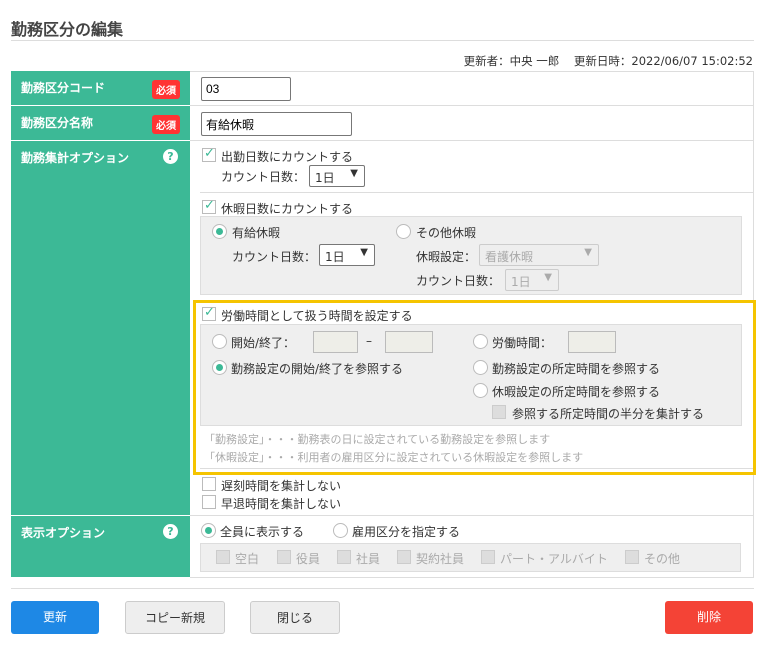 This screenshot has height=646, width=765. Describe the element at coordinates (175, 617) in the screenshot. I see `copy-new-button: コピー新規` at that location.